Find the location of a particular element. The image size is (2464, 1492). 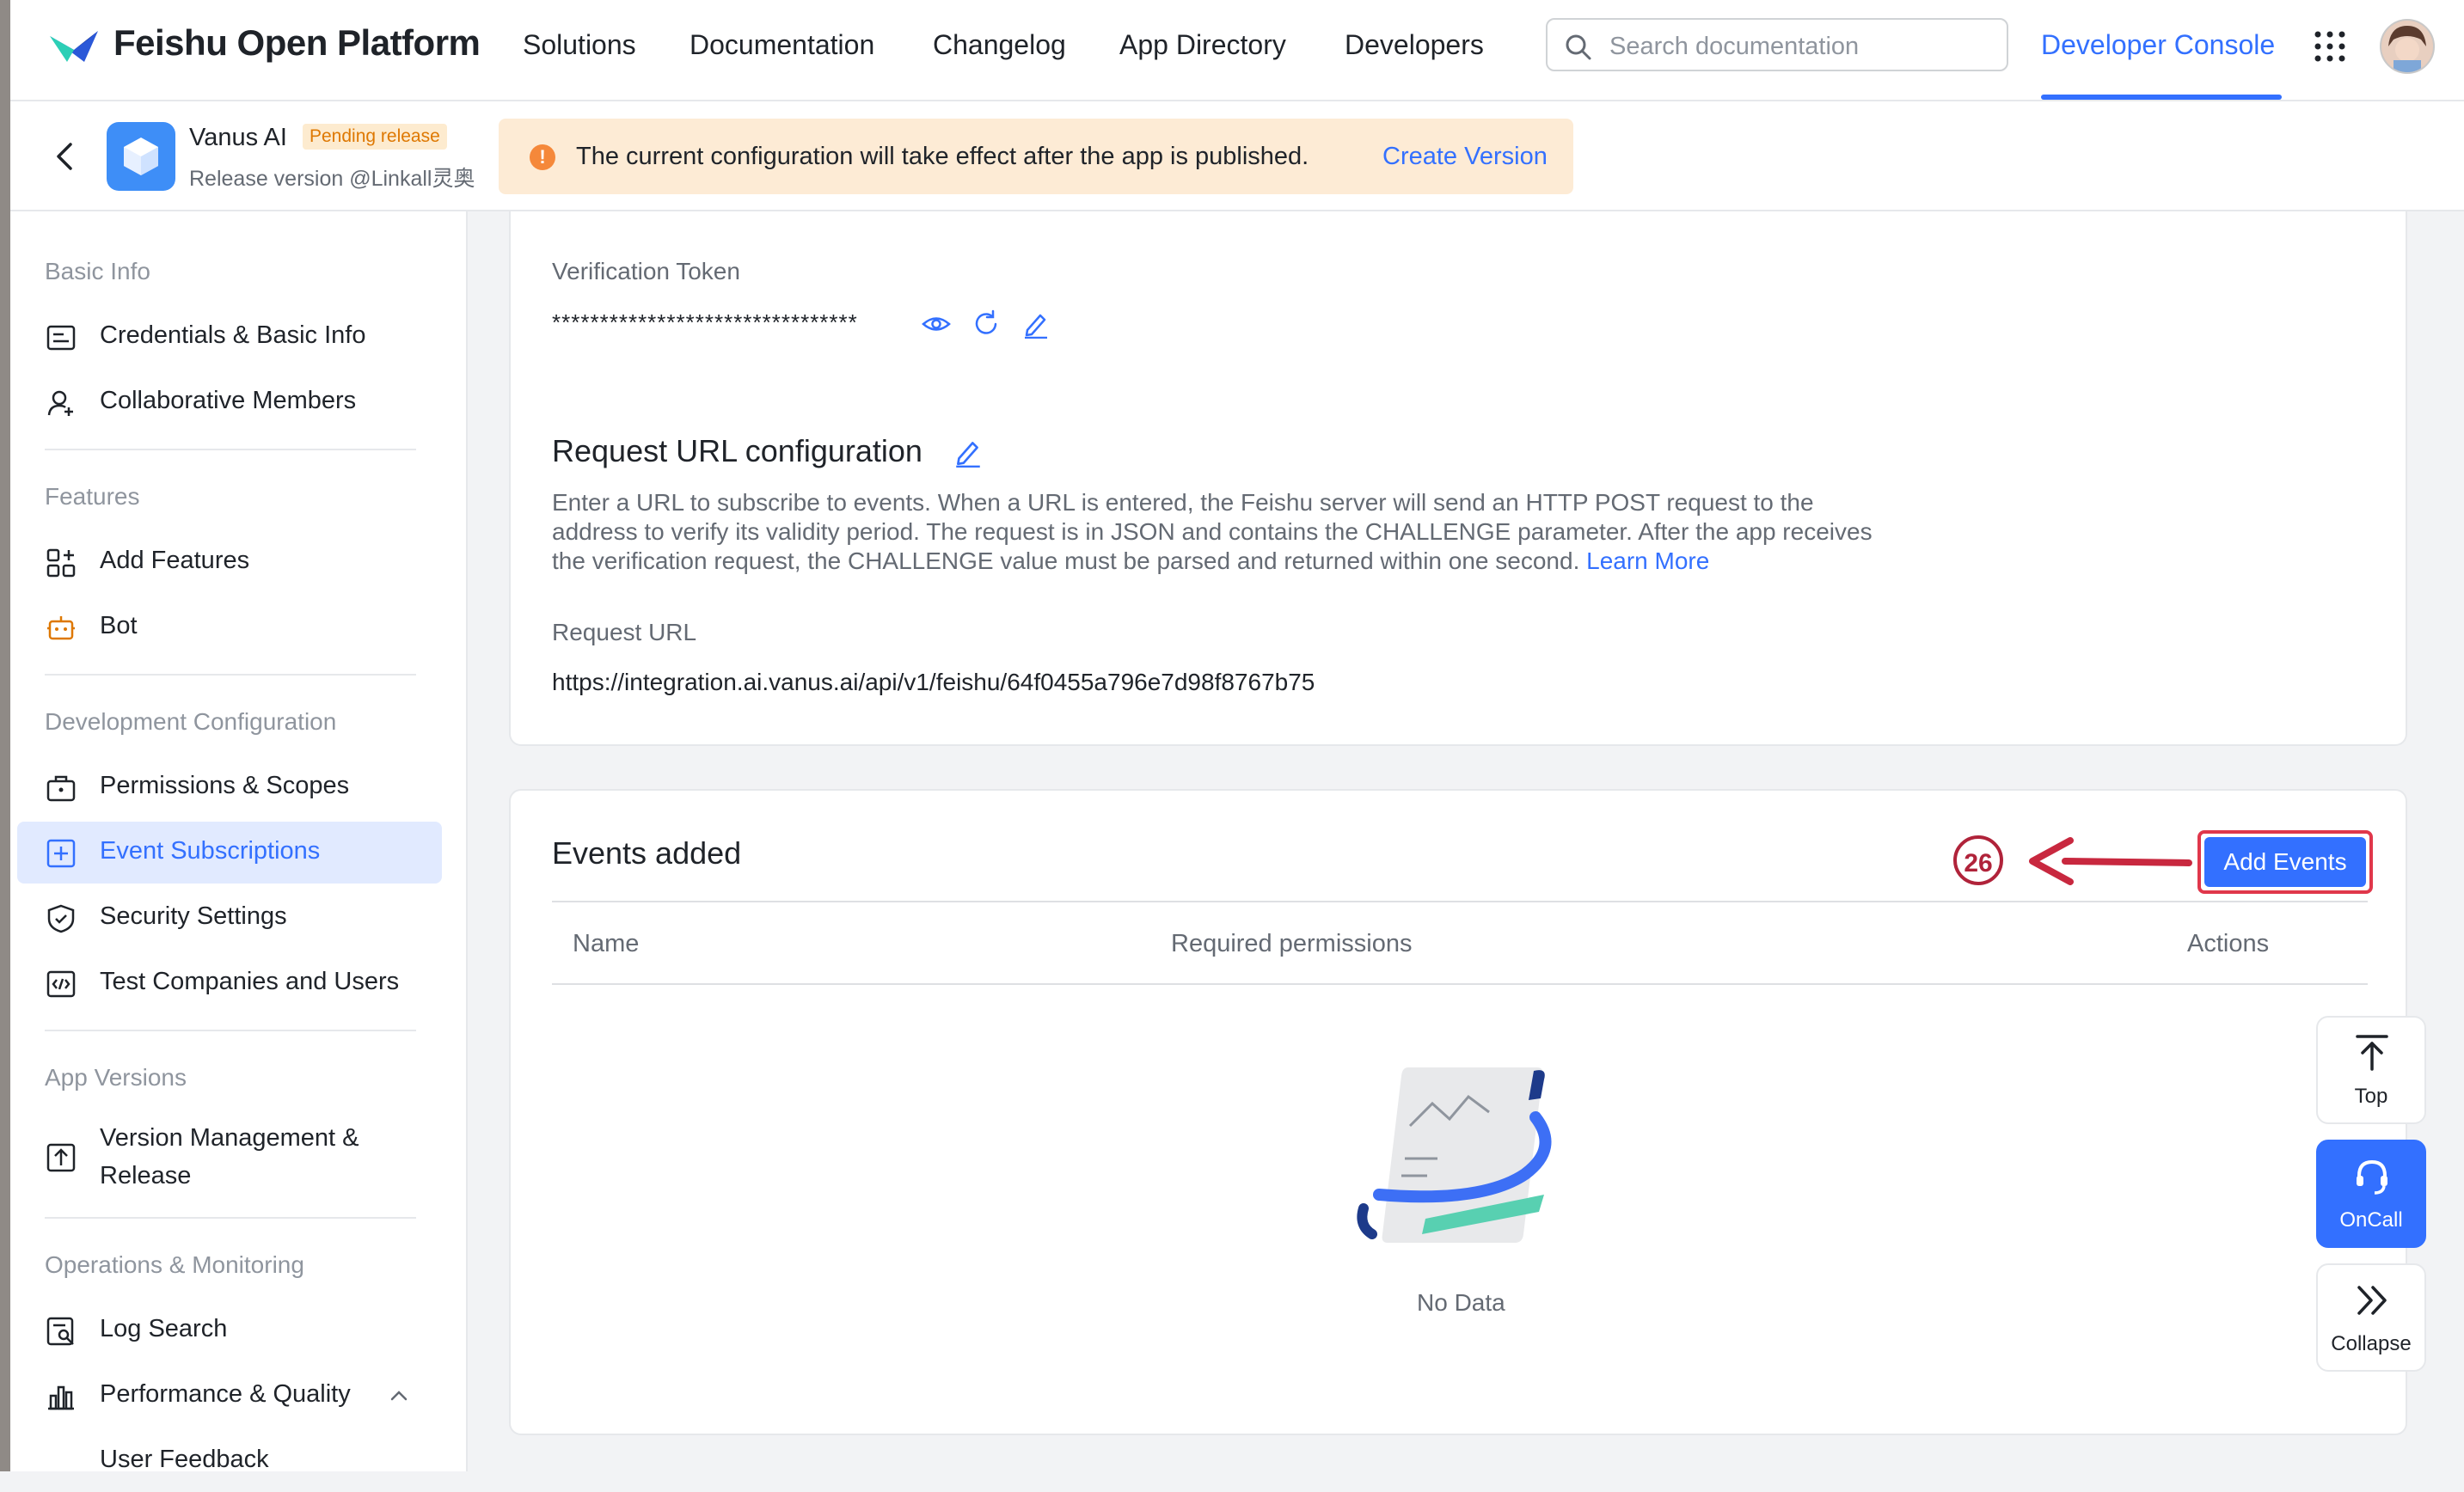

chevron-left-icon is located at coordinates (65, 157).